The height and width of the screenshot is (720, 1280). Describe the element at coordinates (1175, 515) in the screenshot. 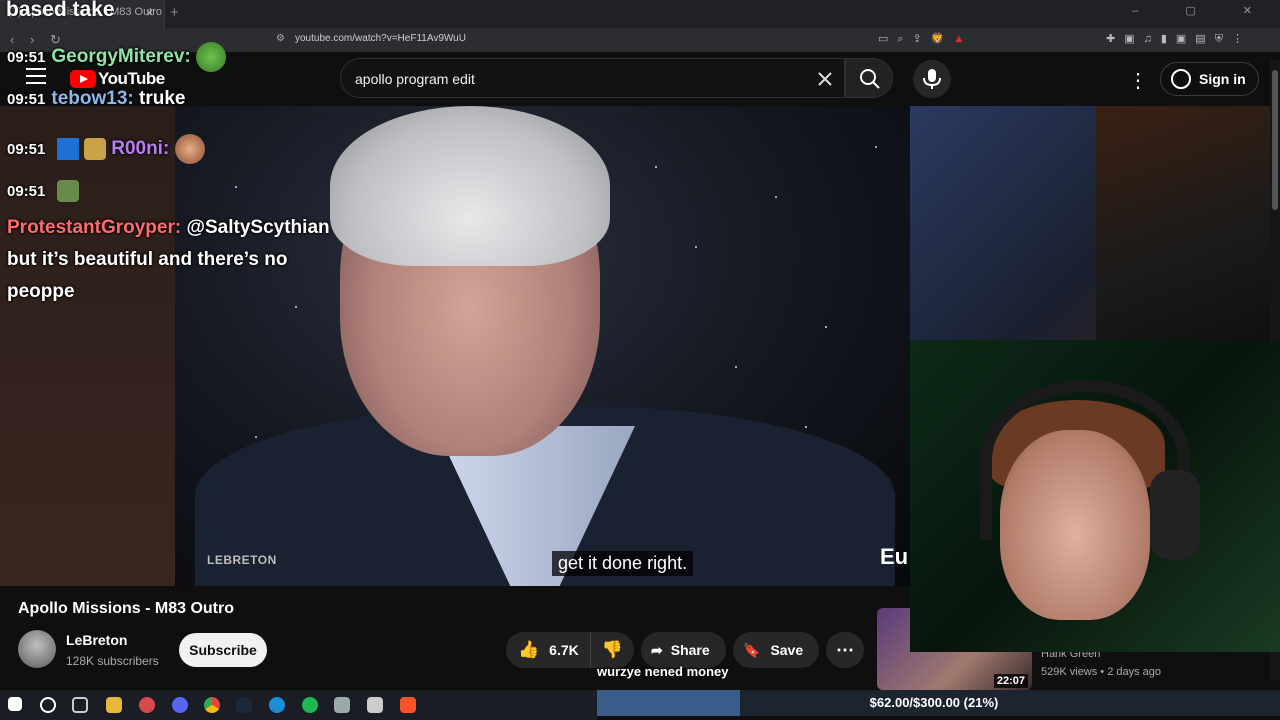

I see `headphone-earcup` at that location.